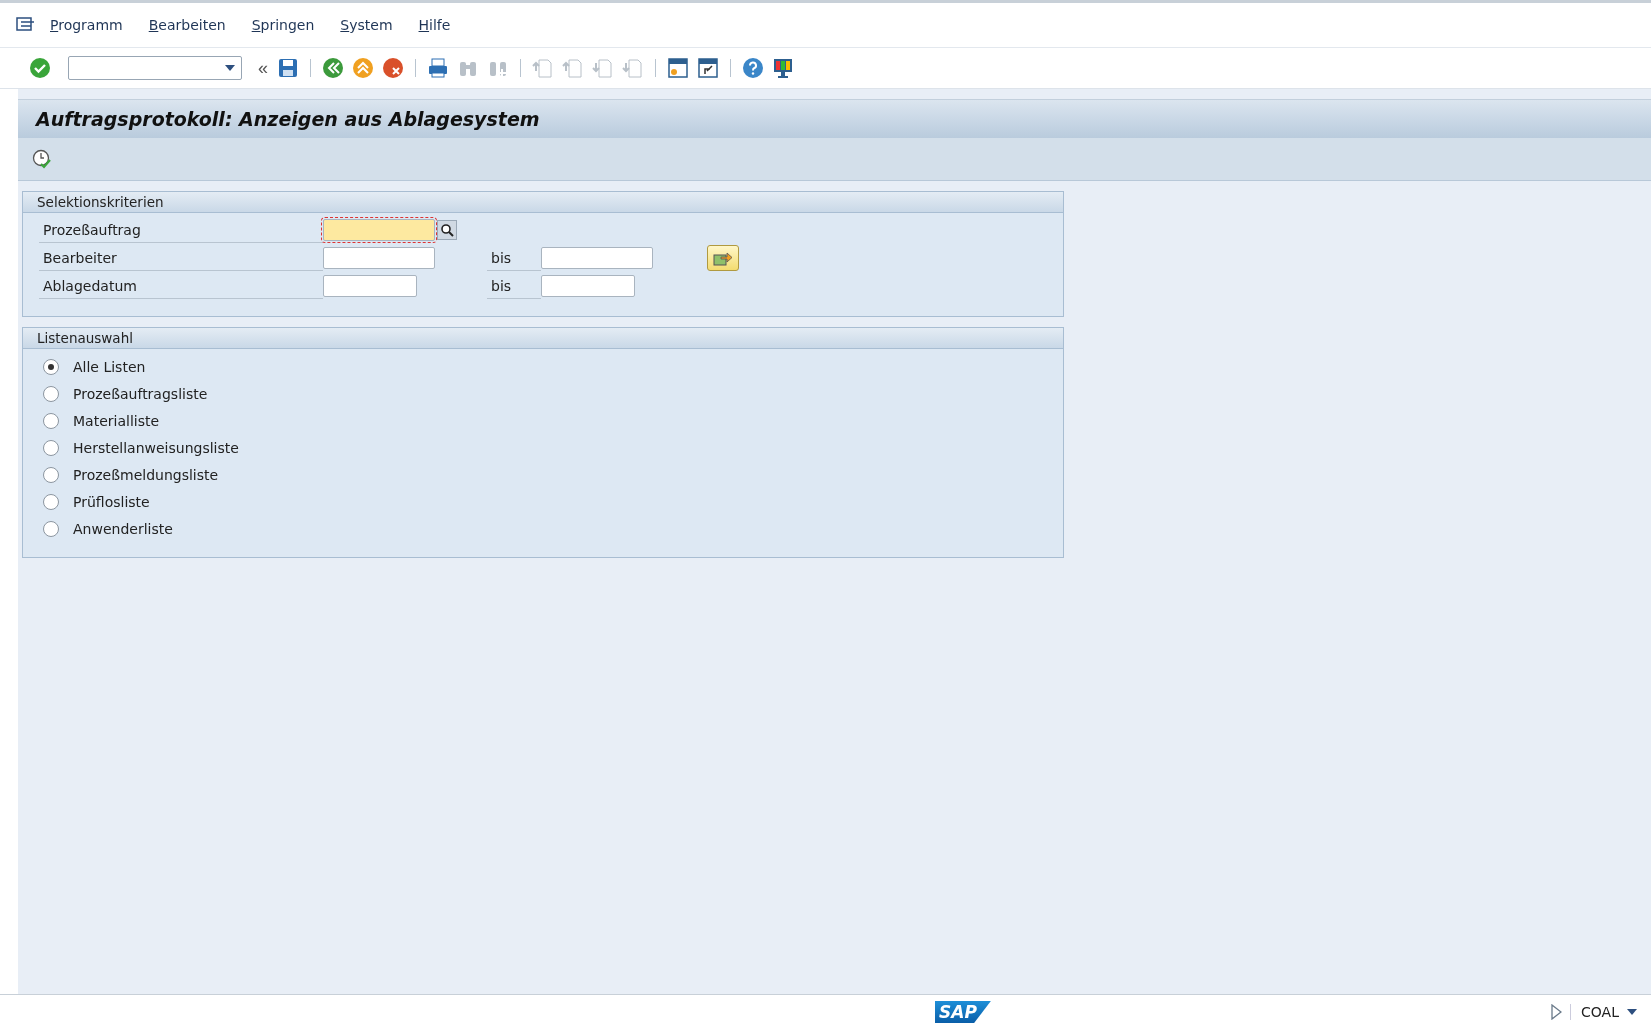 This screenshot has height=1029, width=1651. Describe the element at coordinates (283, 25) in the screenshot. I see `menu-item: Springen` at that location.